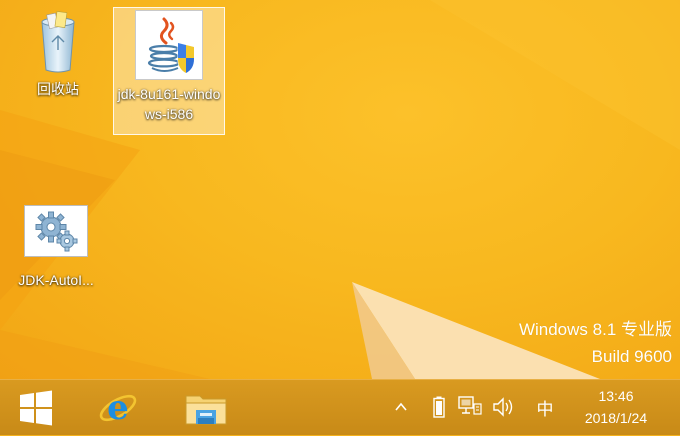 The width and height of the screenshot is (680, 436). Describe the element at coordinates (616, 418) in the screenshot. I see `clock-date: 2018/1/24` at that location.